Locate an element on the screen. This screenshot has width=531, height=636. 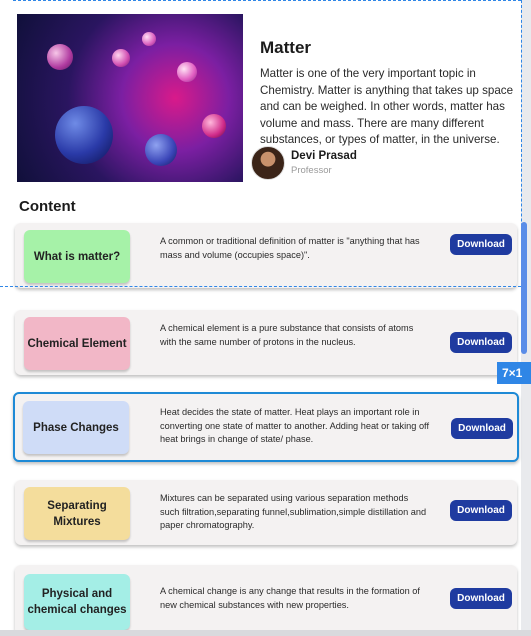
scrollbar-thumb is located at coordinates (524, 288).